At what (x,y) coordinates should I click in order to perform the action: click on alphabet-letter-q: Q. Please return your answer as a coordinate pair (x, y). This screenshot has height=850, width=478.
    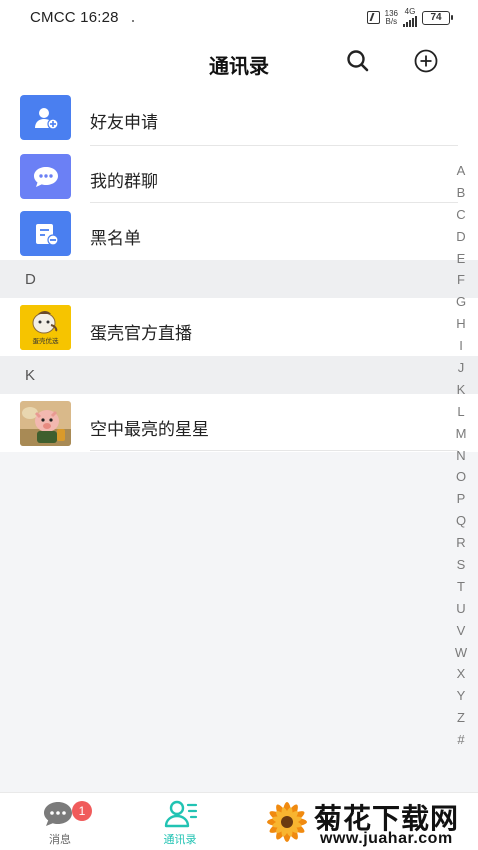
    Looking at the image, I should click on (461, 521).